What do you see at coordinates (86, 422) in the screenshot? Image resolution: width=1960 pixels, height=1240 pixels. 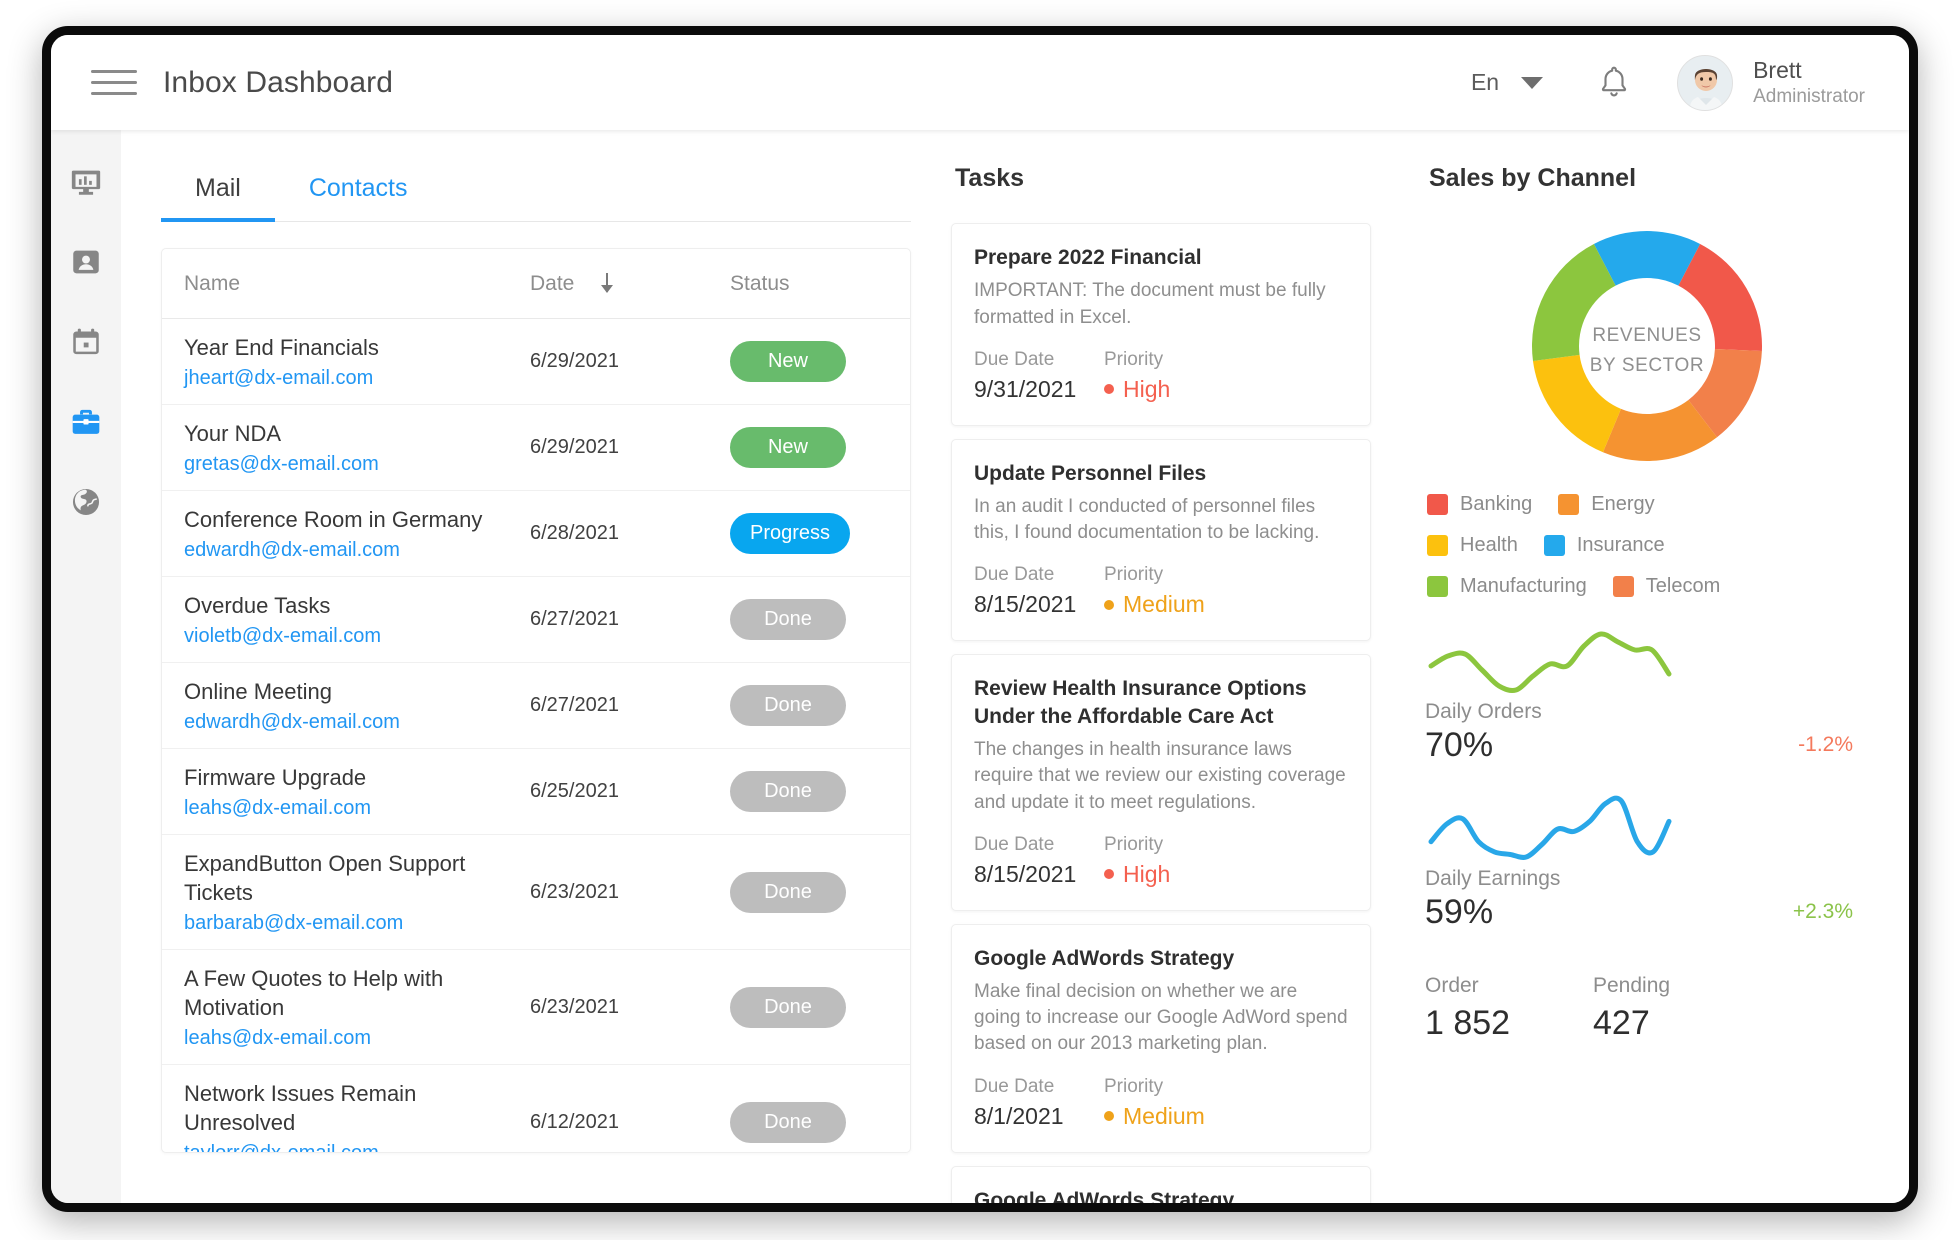 I see `sidebar-item-work` at bounding box center [86, 422].